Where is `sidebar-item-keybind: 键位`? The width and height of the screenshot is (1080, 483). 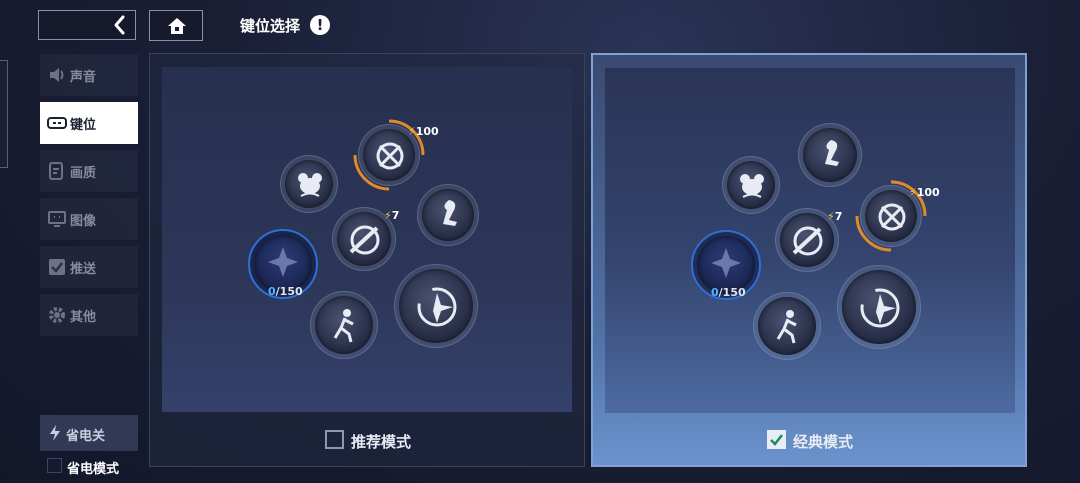
sidebar-item-keybind: 键位 is located at coordinates (89, 123).